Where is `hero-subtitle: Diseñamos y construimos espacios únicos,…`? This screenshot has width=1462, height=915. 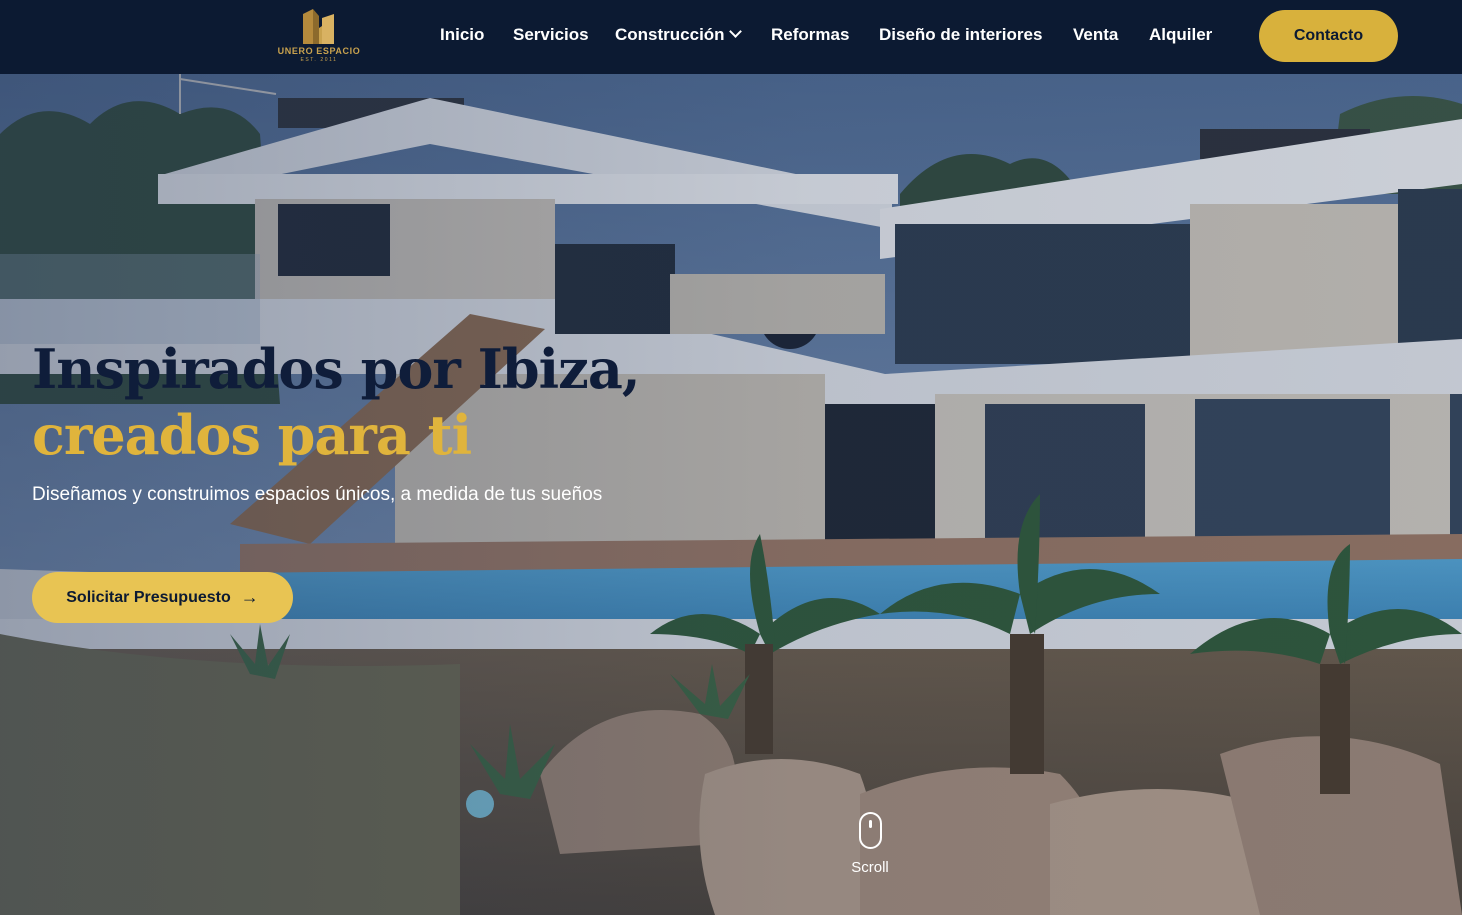
hero-subtitle: Diseñamos y construimos espacios únicos,… is located at coordinates (317, 494).